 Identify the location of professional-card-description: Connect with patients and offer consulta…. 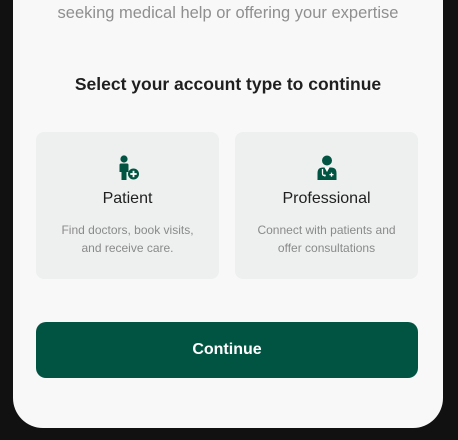
(326, 239).